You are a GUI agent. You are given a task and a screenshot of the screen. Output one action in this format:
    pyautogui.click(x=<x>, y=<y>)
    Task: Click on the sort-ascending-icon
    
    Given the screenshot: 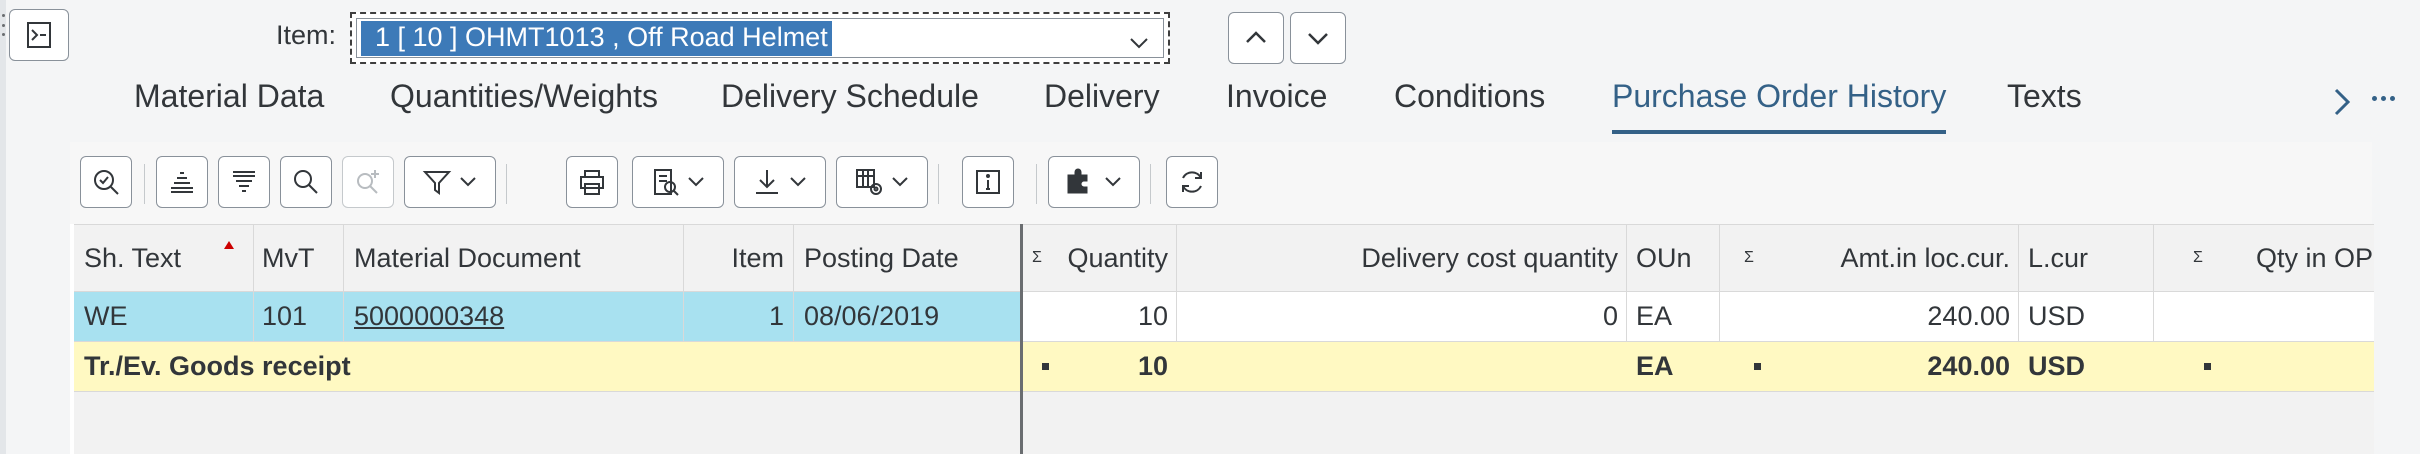 What is the action you would take?
    pyautogui.click(x=182, y=182)
    